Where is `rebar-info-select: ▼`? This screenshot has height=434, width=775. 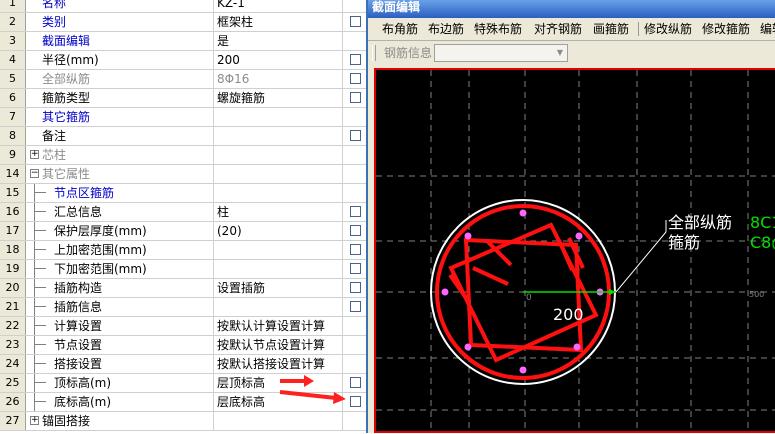
rebar-info-select: ▼ is located at coordinates (501, 53).